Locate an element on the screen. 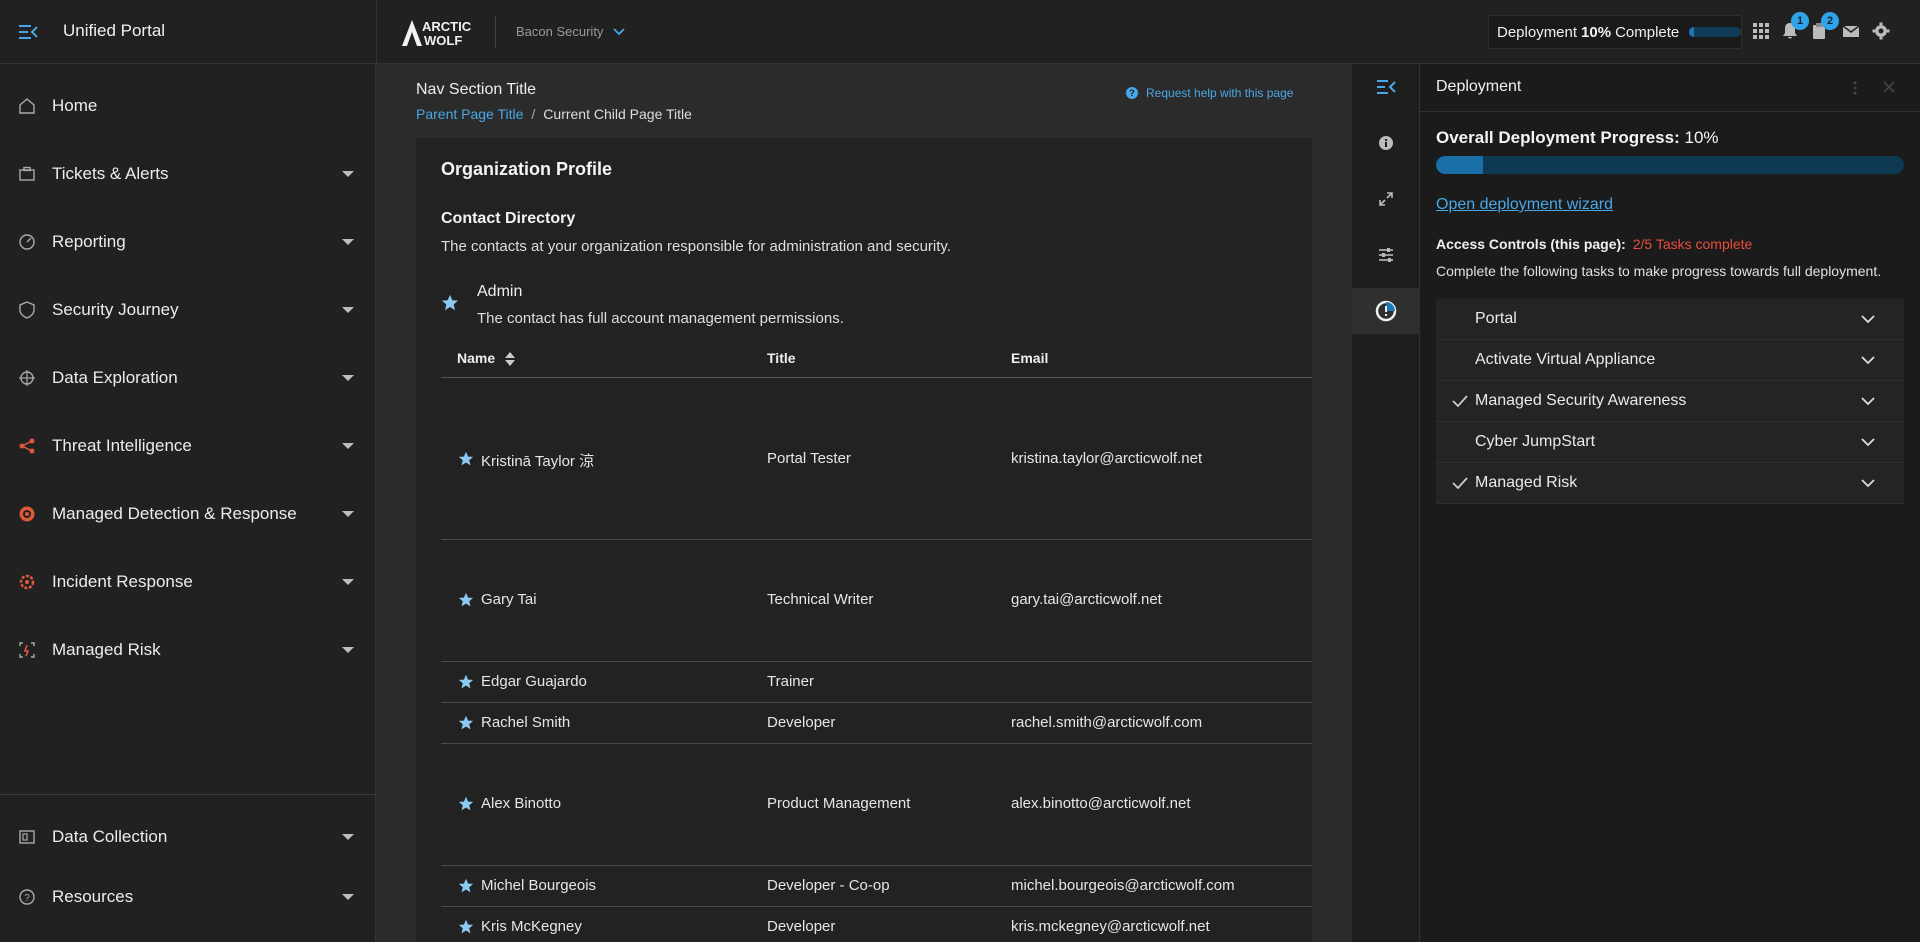  more-options-icon is located at coordinates (1855, 88).